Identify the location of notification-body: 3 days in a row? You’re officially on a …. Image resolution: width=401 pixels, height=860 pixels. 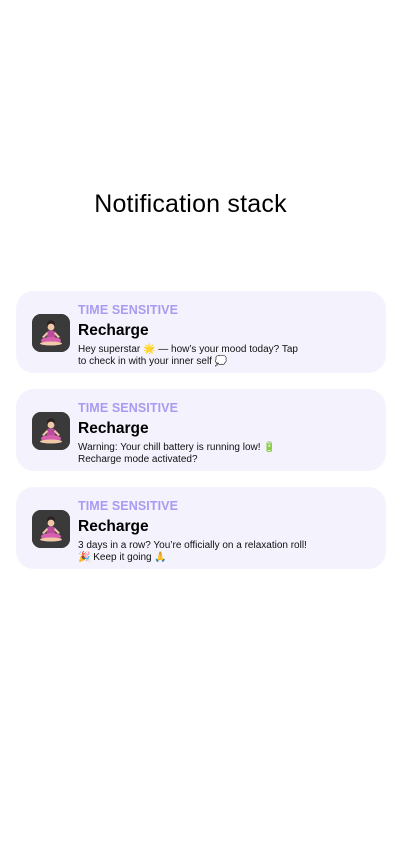
(192, 551).